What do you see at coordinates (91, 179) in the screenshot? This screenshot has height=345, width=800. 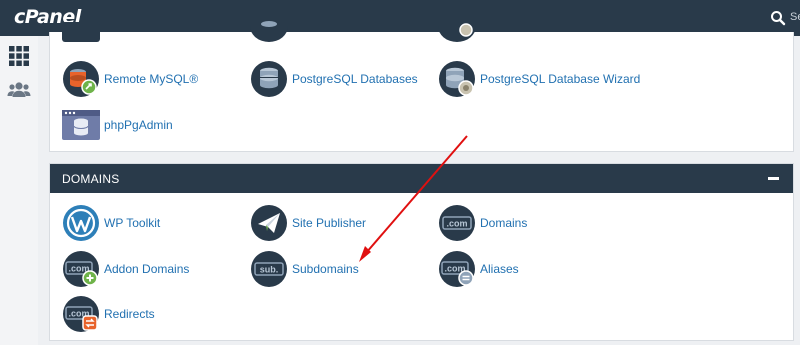 I see `panel-title: DOMAINS` at bounding box center [91, 179].